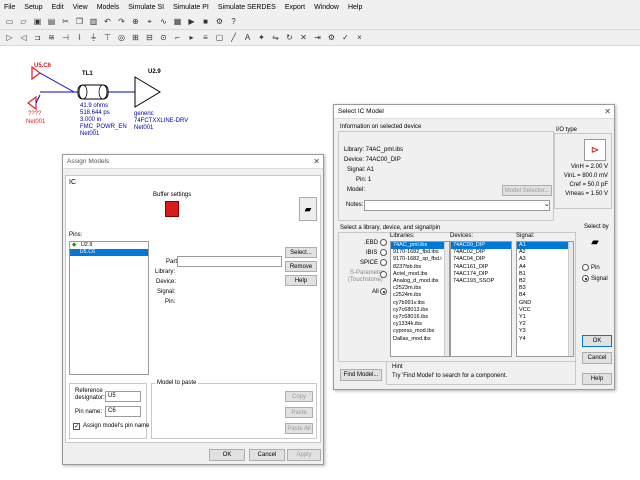 Image resolution: width=640 pixels, height=480 pixels. Describe the element at coordinates (420, 324) in the screenshot. I see `library-item: cy1334k.ibs` at that location.